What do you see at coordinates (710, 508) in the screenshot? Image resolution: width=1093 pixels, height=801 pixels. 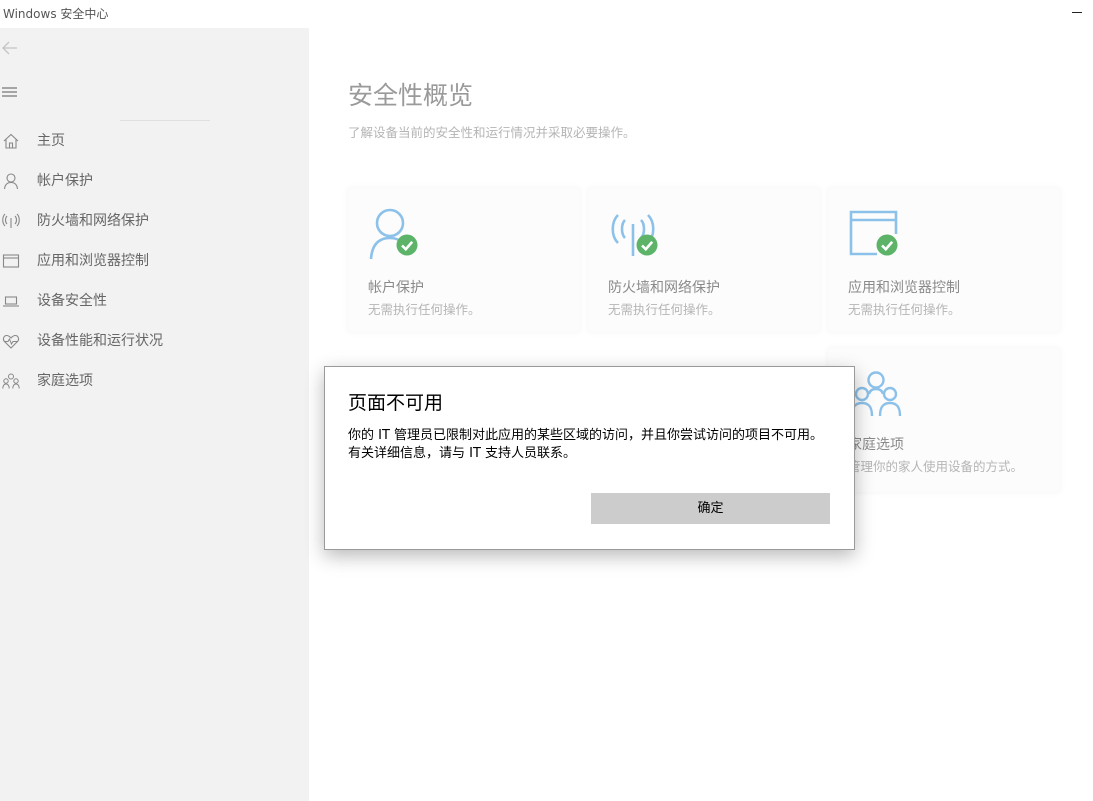 I see `ok-button: 确定` at bounding box center [710, 508].